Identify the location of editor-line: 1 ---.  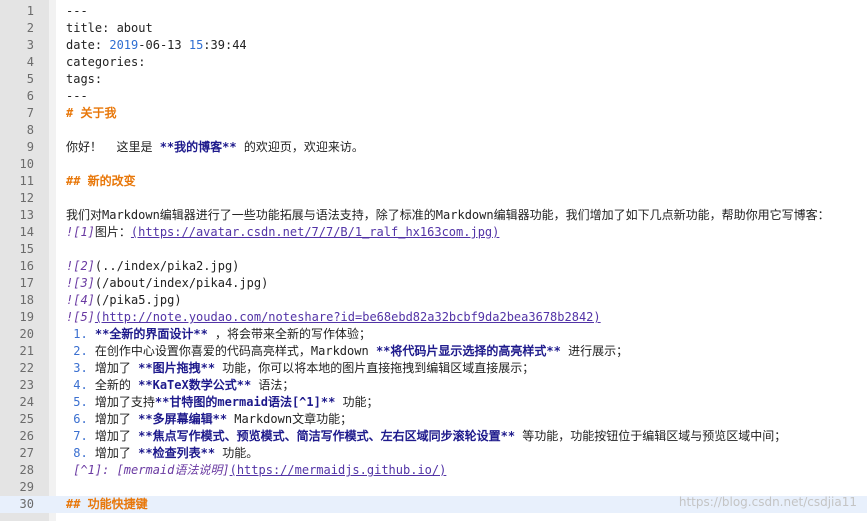
(433, 11).